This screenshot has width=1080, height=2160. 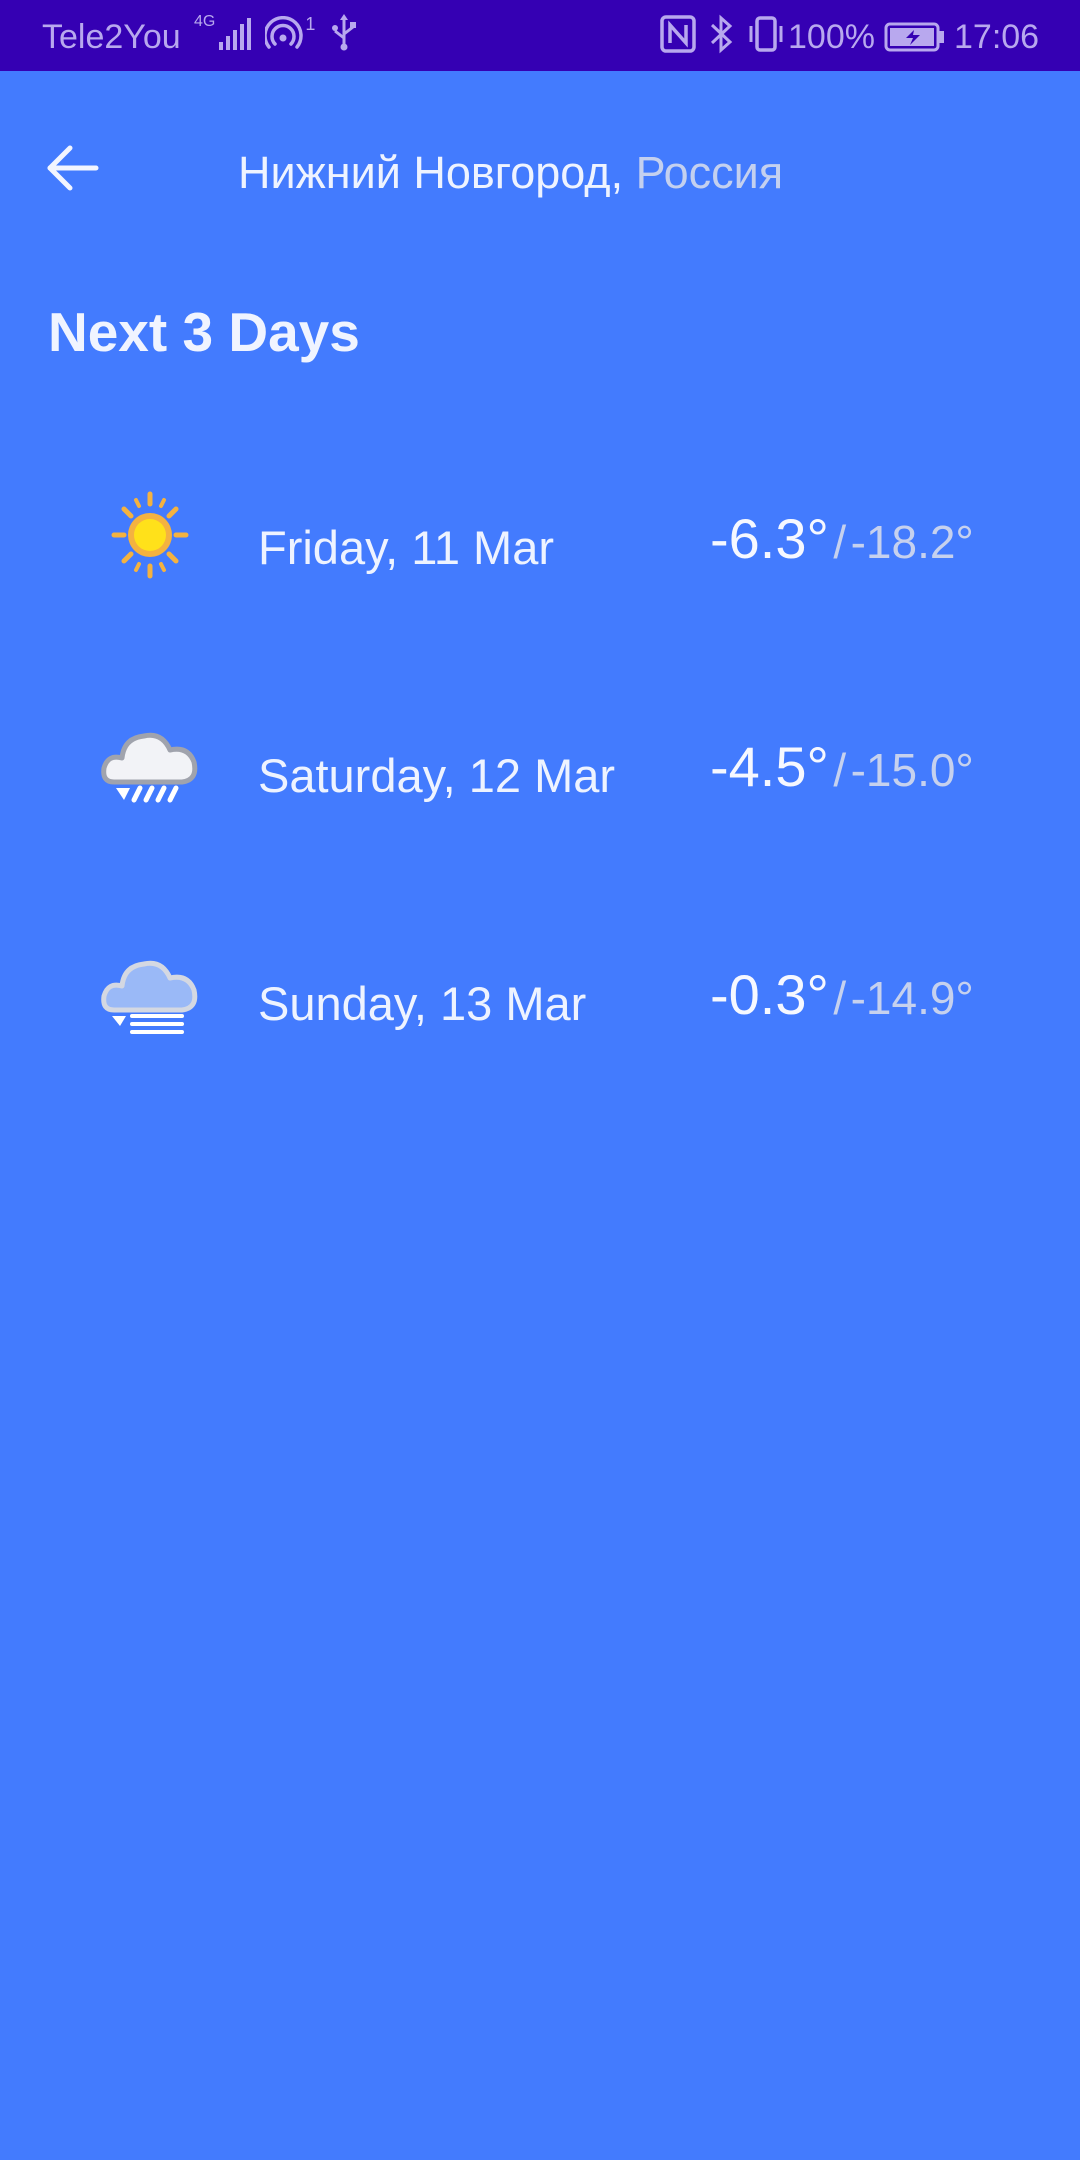 I want to click on forecast-row-saturday: Saturday, 12 Mar -4.5° / -15.0°, so click(x=540, y=788).